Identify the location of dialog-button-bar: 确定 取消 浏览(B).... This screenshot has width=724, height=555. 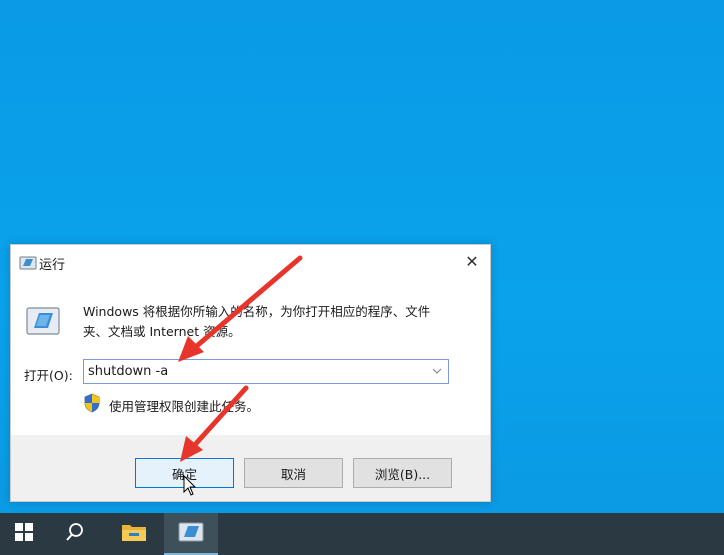
(250, 468).